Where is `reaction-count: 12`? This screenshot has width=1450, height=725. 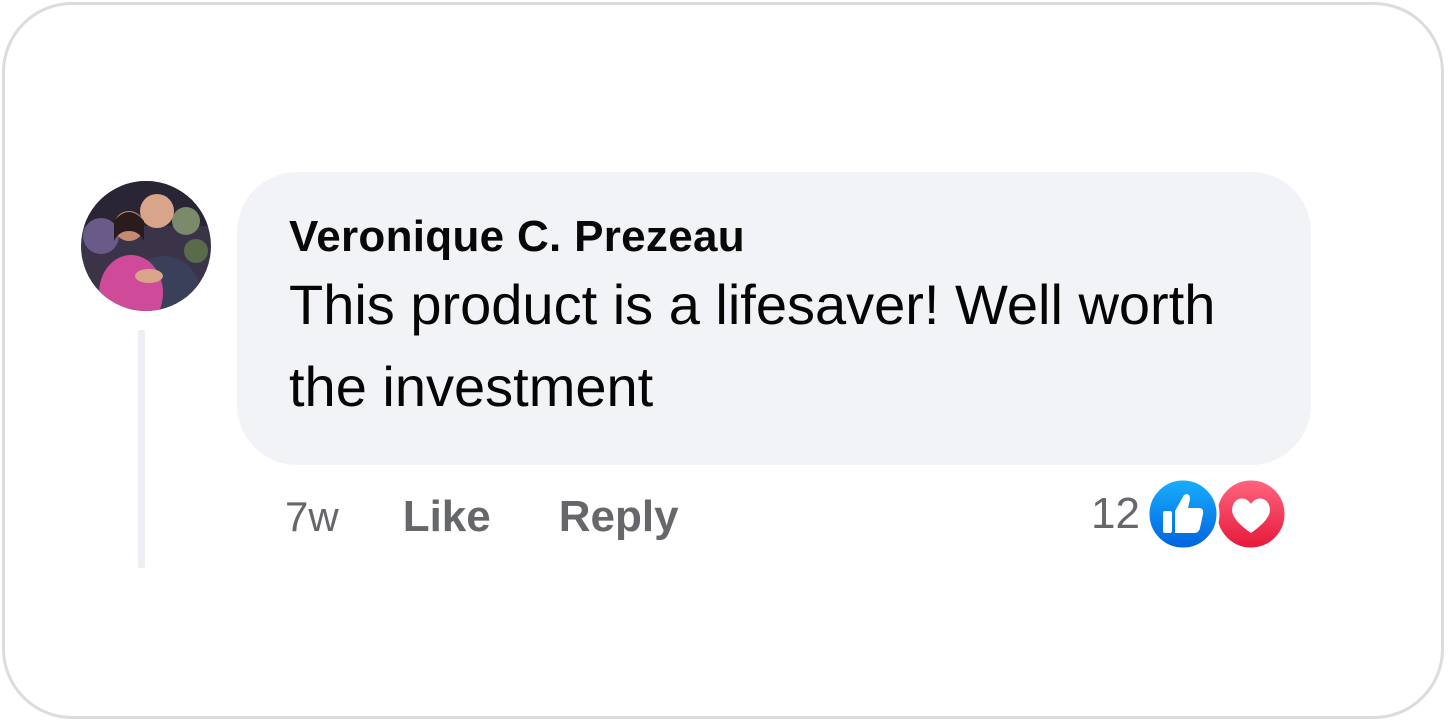 reaction-count: 12 is located at coordinates (1115, 513).